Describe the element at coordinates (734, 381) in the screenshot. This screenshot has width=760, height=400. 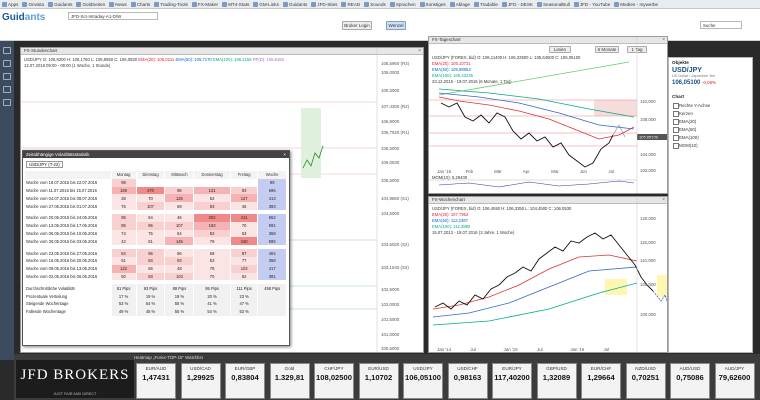
I see `ticker-tile: AUD/JPY 79,62600` at that location.